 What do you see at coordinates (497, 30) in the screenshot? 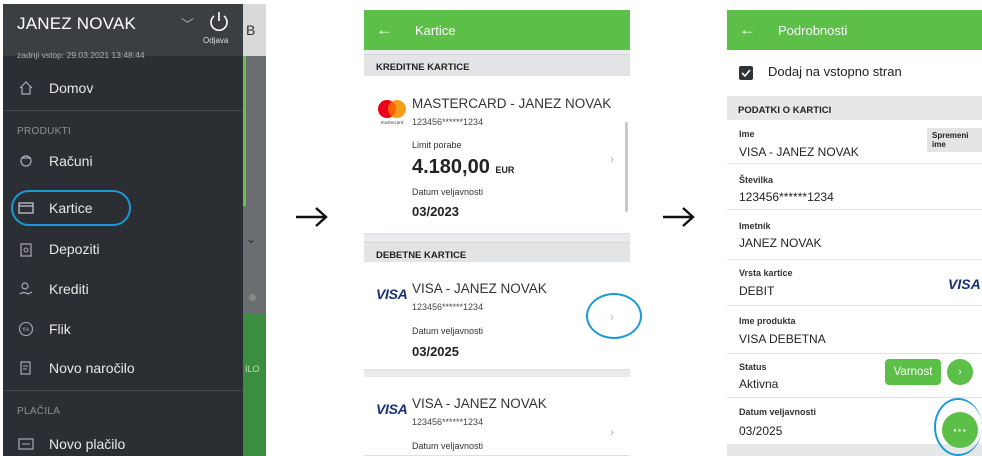
I see `top-bar: ← Kartice` at bounding box center [497, 30].